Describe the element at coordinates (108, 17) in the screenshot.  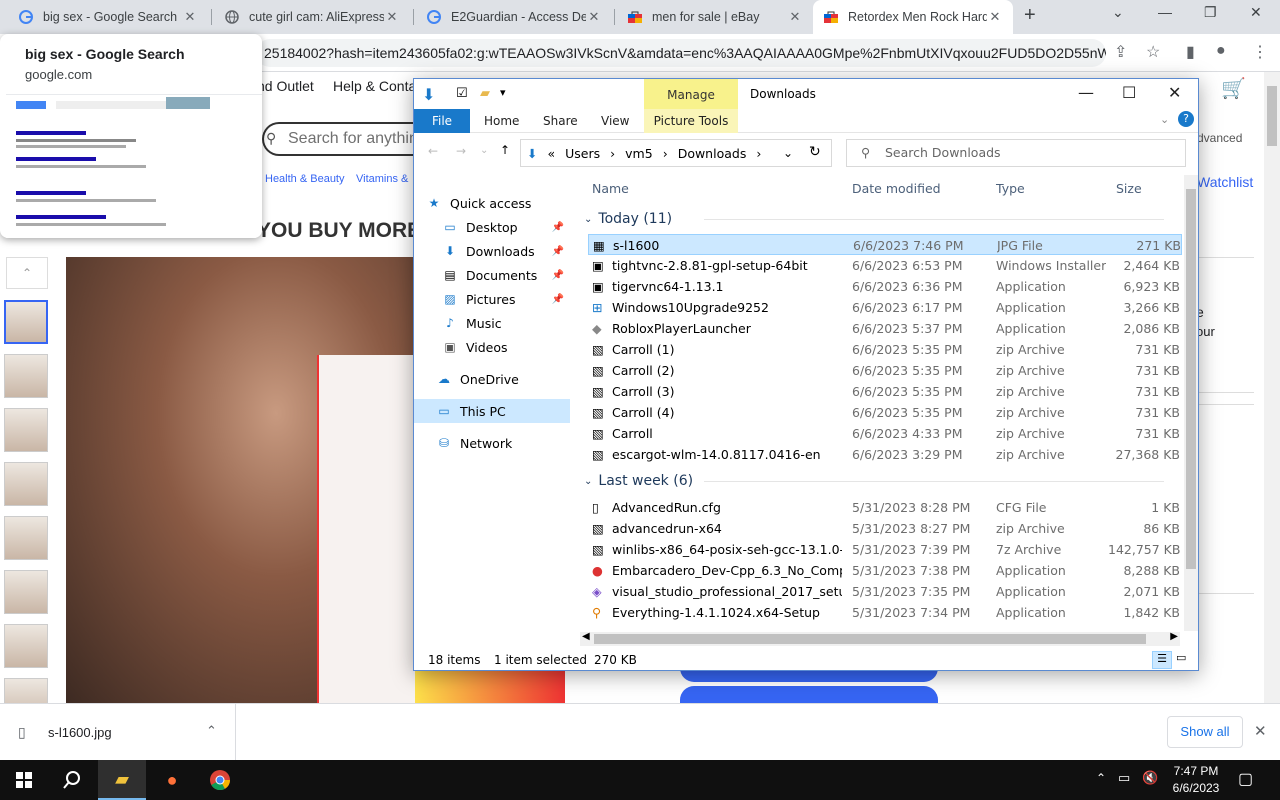
I see `tab-google-search: big sex - Google Search ✕` at that location.